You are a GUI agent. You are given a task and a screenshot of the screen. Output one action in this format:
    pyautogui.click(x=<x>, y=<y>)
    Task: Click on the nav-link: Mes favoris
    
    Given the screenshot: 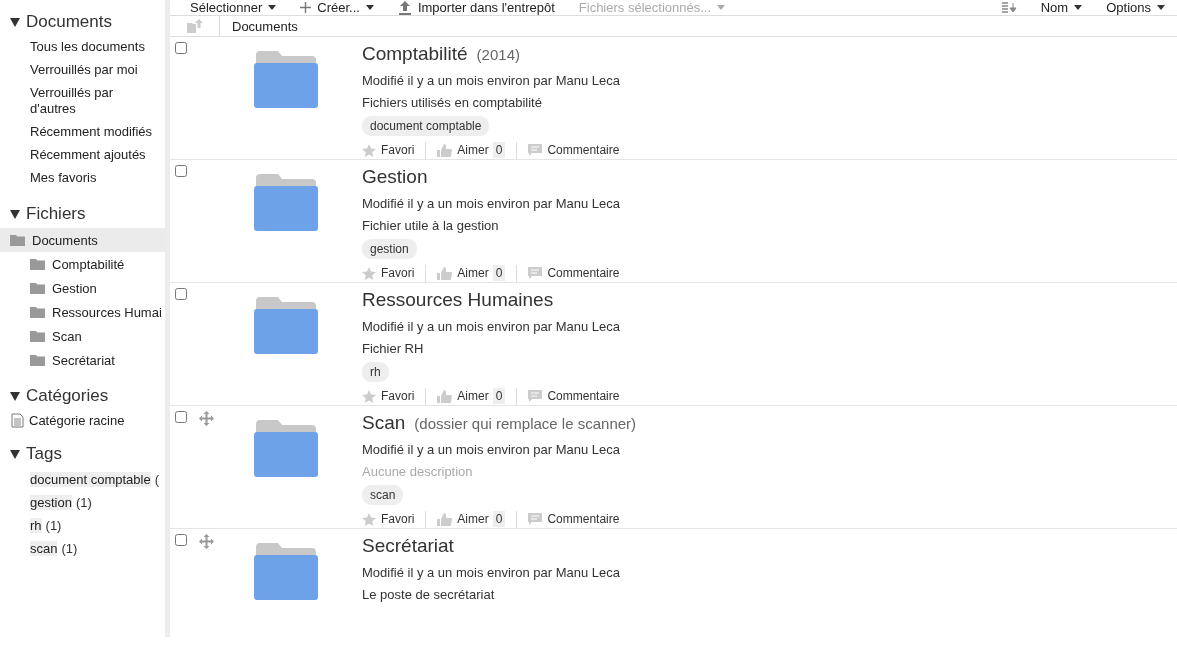 What is the action you would take?
    pyautogui.click(x=82, y=178)
    